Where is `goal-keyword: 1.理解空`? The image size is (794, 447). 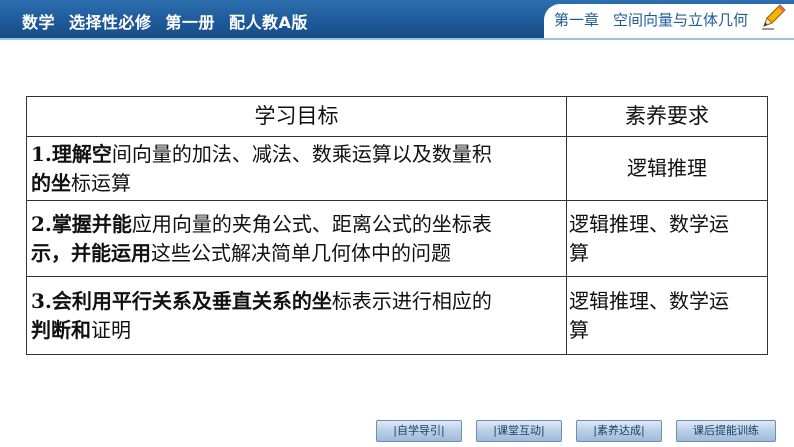 goal-keyword: 1.理解空 is located at coordinates (71, 153).